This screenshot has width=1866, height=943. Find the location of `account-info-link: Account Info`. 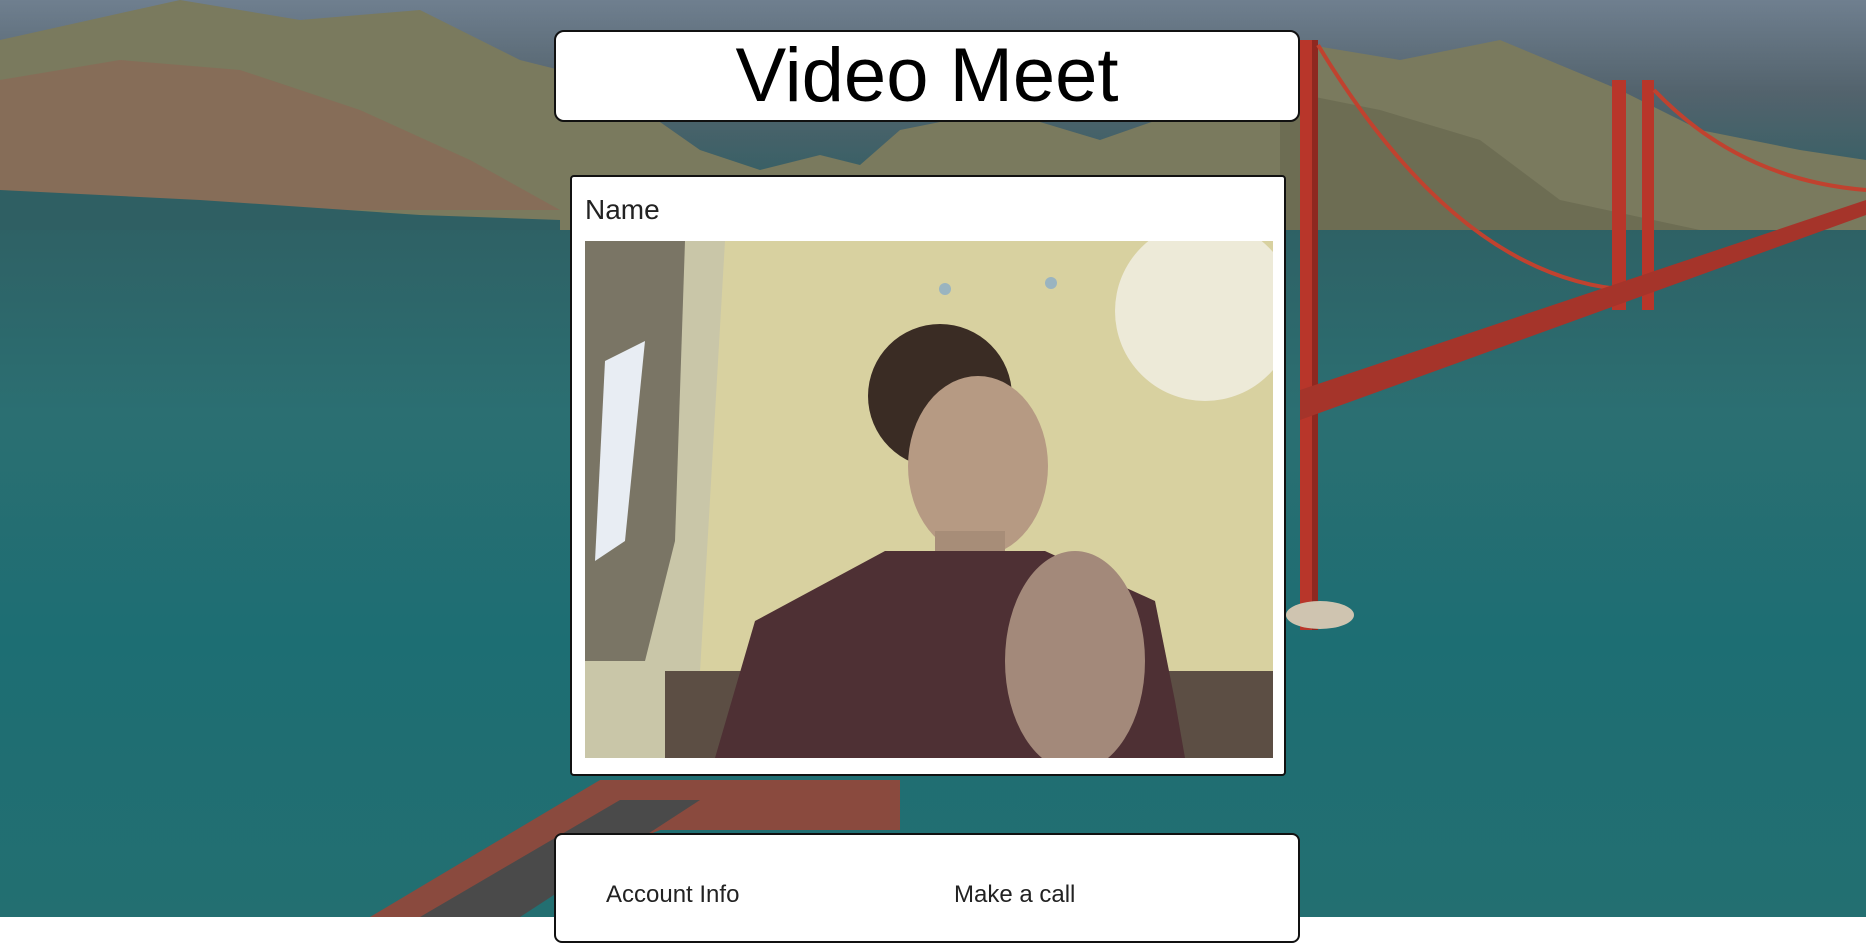

account-info-link: Account Info is located at coordinates (672, 895).